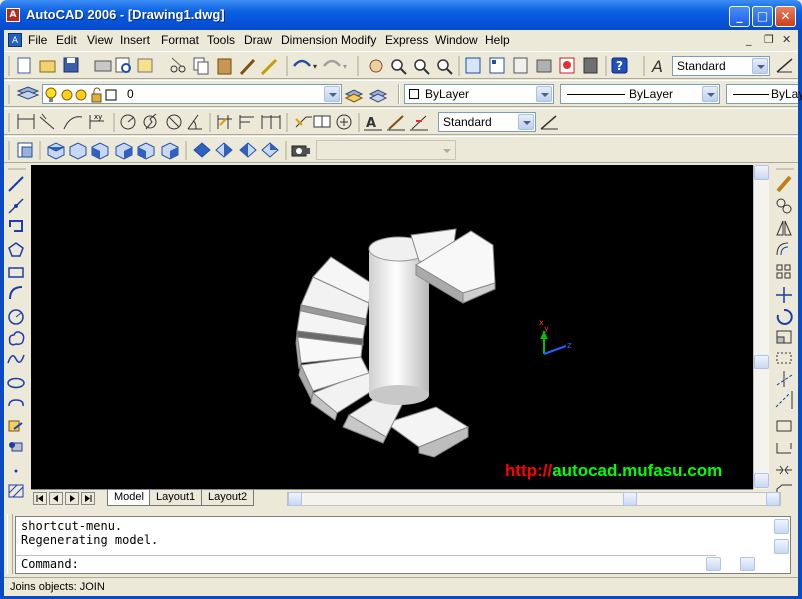 The image size is (802, 599). Describe the element at coordinates (784, 228) in the screenshot. I see `mirror-icon` at that location.